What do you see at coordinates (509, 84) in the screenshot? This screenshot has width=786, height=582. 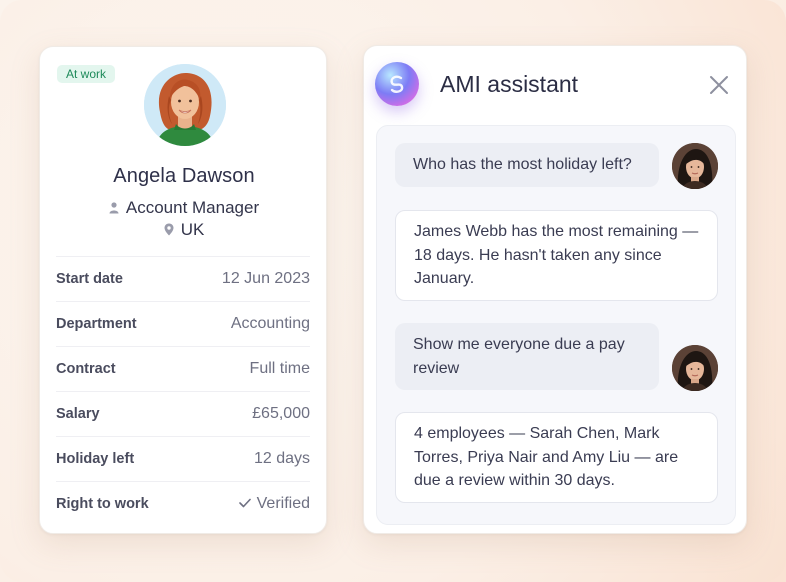 I see `assistant-title: AMI assistant` at bounding box center [509, 84].